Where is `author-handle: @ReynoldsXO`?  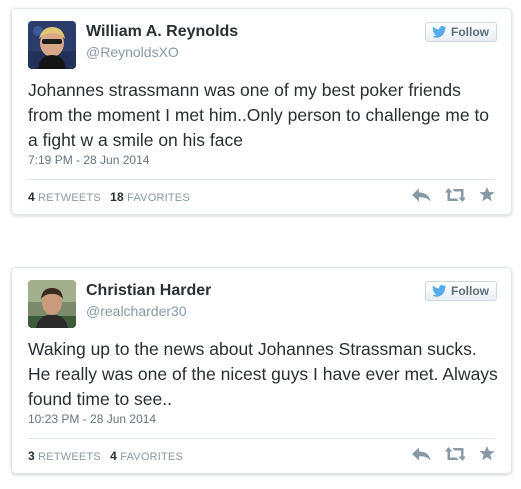 author-handle: @ReynoldsXO is located at coordinates (132, 52).